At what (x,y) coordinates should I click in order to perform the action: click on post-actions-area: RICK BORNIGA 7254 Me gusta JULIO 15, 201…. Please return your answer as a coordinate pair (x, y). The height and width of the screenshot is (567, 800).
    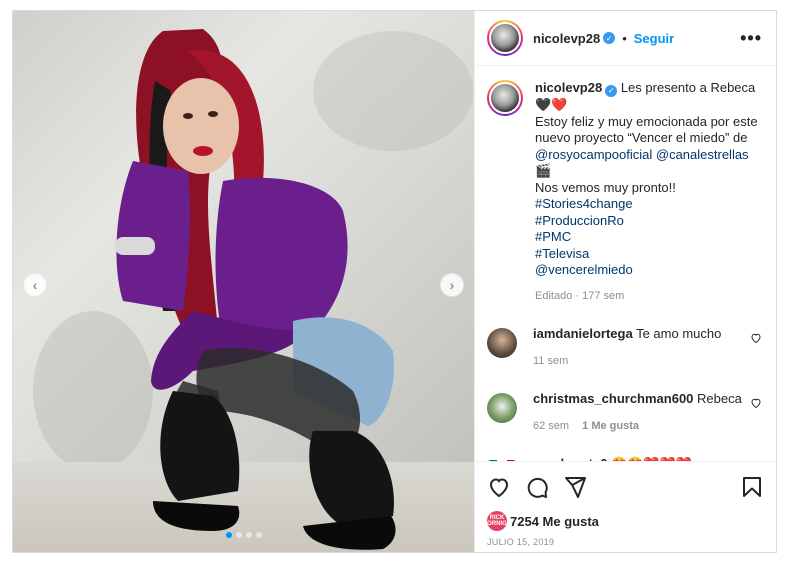
    Looking at the image, I should click on (625, 506).